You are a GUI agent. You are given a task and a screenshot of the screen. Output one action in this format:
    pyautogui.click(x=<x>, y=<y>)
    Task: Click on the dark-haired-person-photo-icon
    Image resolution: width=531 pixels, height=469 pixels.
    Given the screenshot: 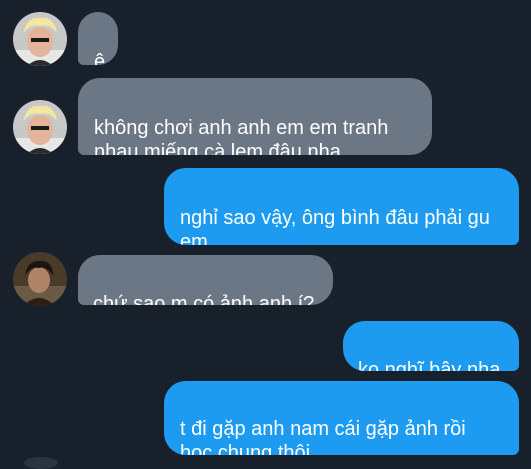 What is the action you would take?
    pyautogui.click(x=40, y=279)
    